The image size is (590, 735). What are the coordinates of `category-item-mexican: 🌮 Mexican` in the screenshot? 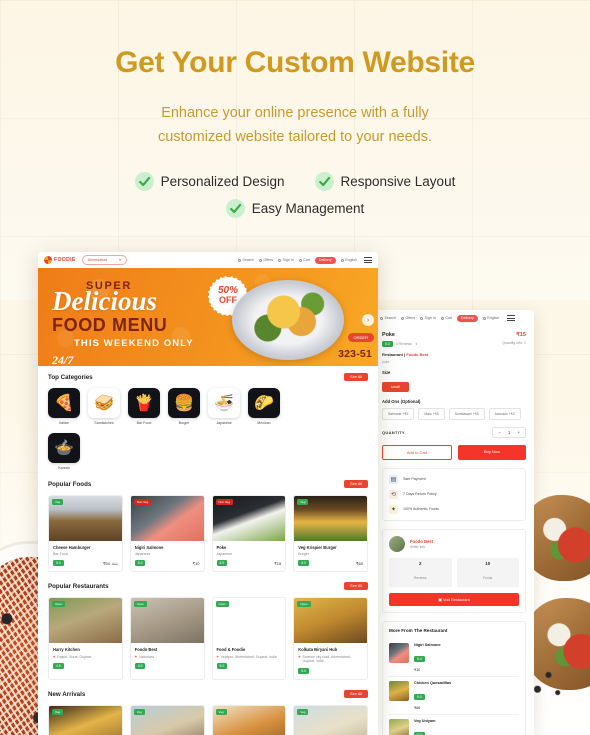 It's located at (264, 406).